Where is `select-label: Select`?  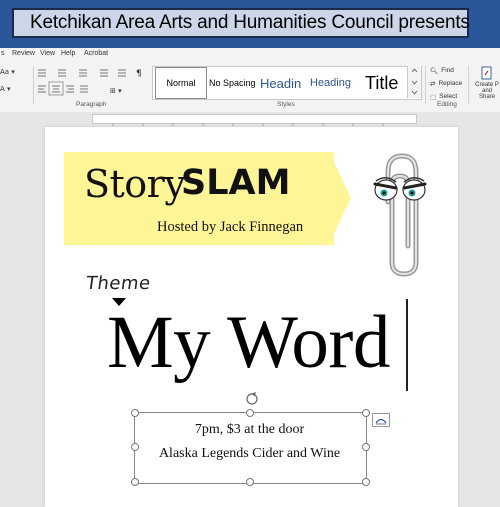 select-label: Select is located at coordinates (448, 96).